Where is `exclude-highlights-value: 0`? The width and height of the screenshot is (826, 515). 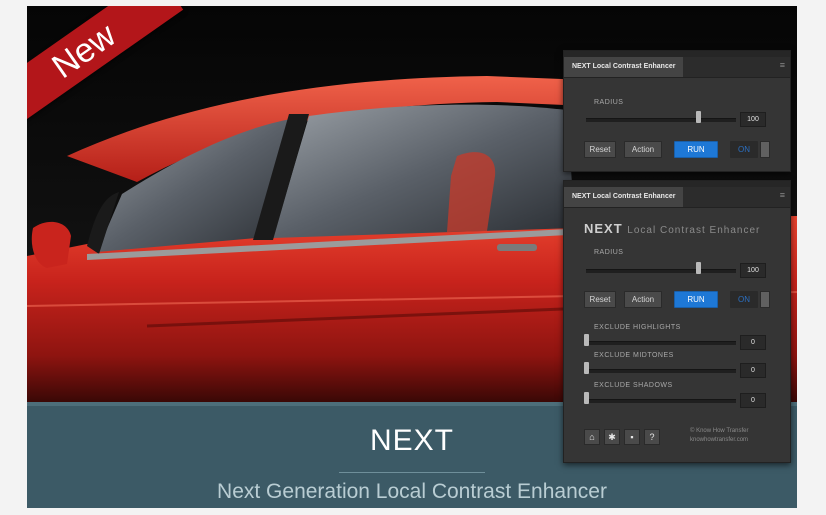
exclude-highlights-value: 0 is located at coordinates (753, 342).